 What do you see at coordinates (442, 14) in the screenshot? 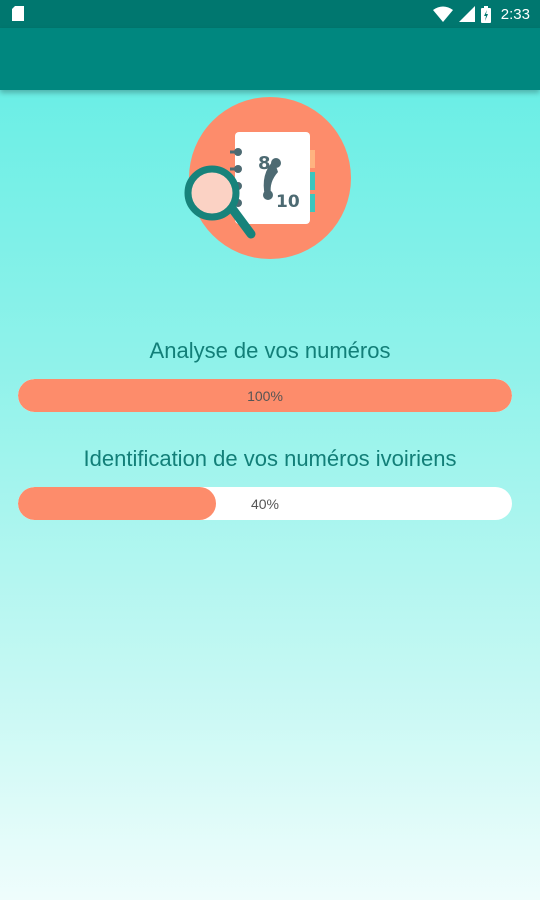
I see `wifi-icon` at bounding box center [442, 14].